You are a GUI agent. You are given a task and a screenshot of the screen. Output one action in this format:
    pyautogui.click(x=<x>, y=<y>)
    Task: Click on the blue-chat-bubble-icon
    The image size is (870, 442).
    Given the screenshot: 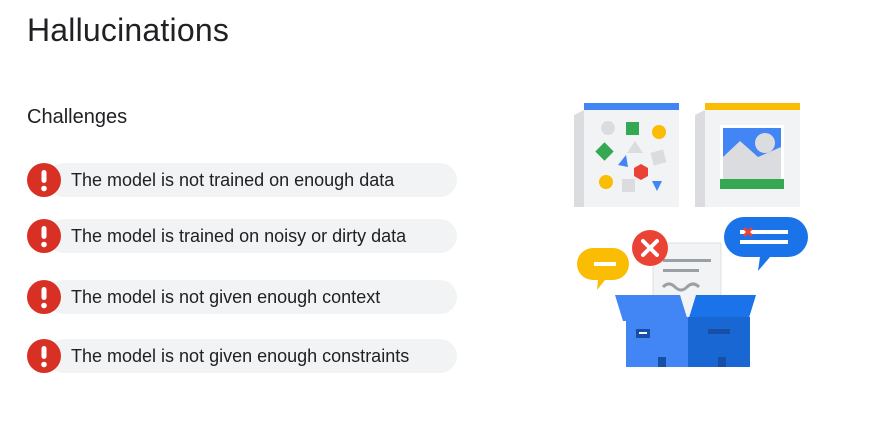 What is the action you would take?
    pyautogui.click(x=766, y=244)
    